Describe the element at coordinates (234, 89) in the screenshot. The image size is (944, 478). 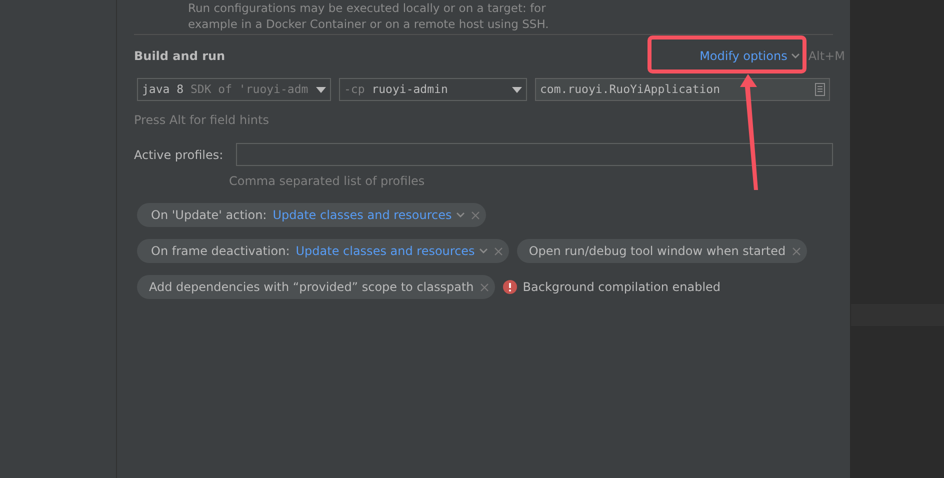
I see `jre-dropdown: java 8 SDK of 'ruoyi-adm` at that location.